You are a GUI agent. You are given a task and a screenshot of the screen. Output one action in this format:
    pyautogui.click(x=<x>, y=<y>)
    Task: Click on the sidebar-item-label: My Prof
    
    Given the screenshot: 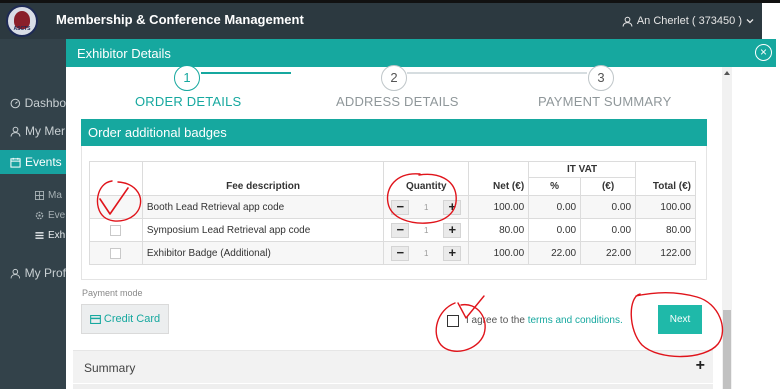 What is the action you would take?
    pyautogui.click(x=45, y=273)
    